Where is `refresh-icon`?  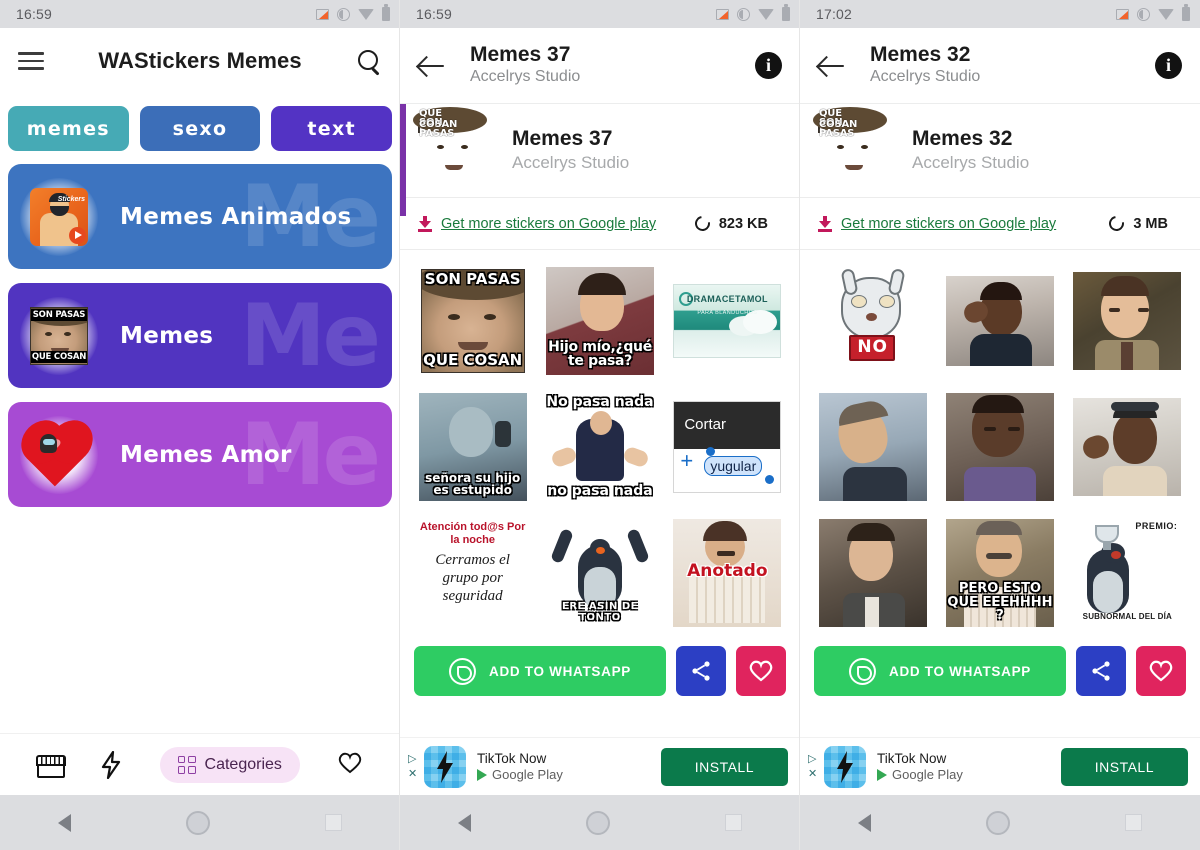 refresh-icon is located at coordinates (702, 223).